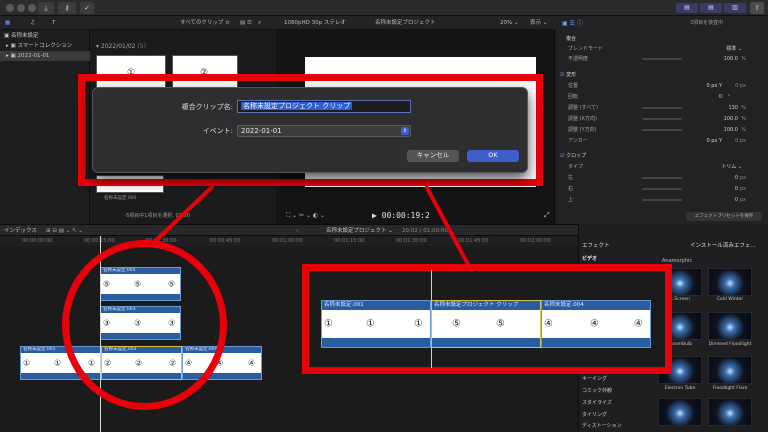  I want to click on scale-y-slider, so click(662, 130).